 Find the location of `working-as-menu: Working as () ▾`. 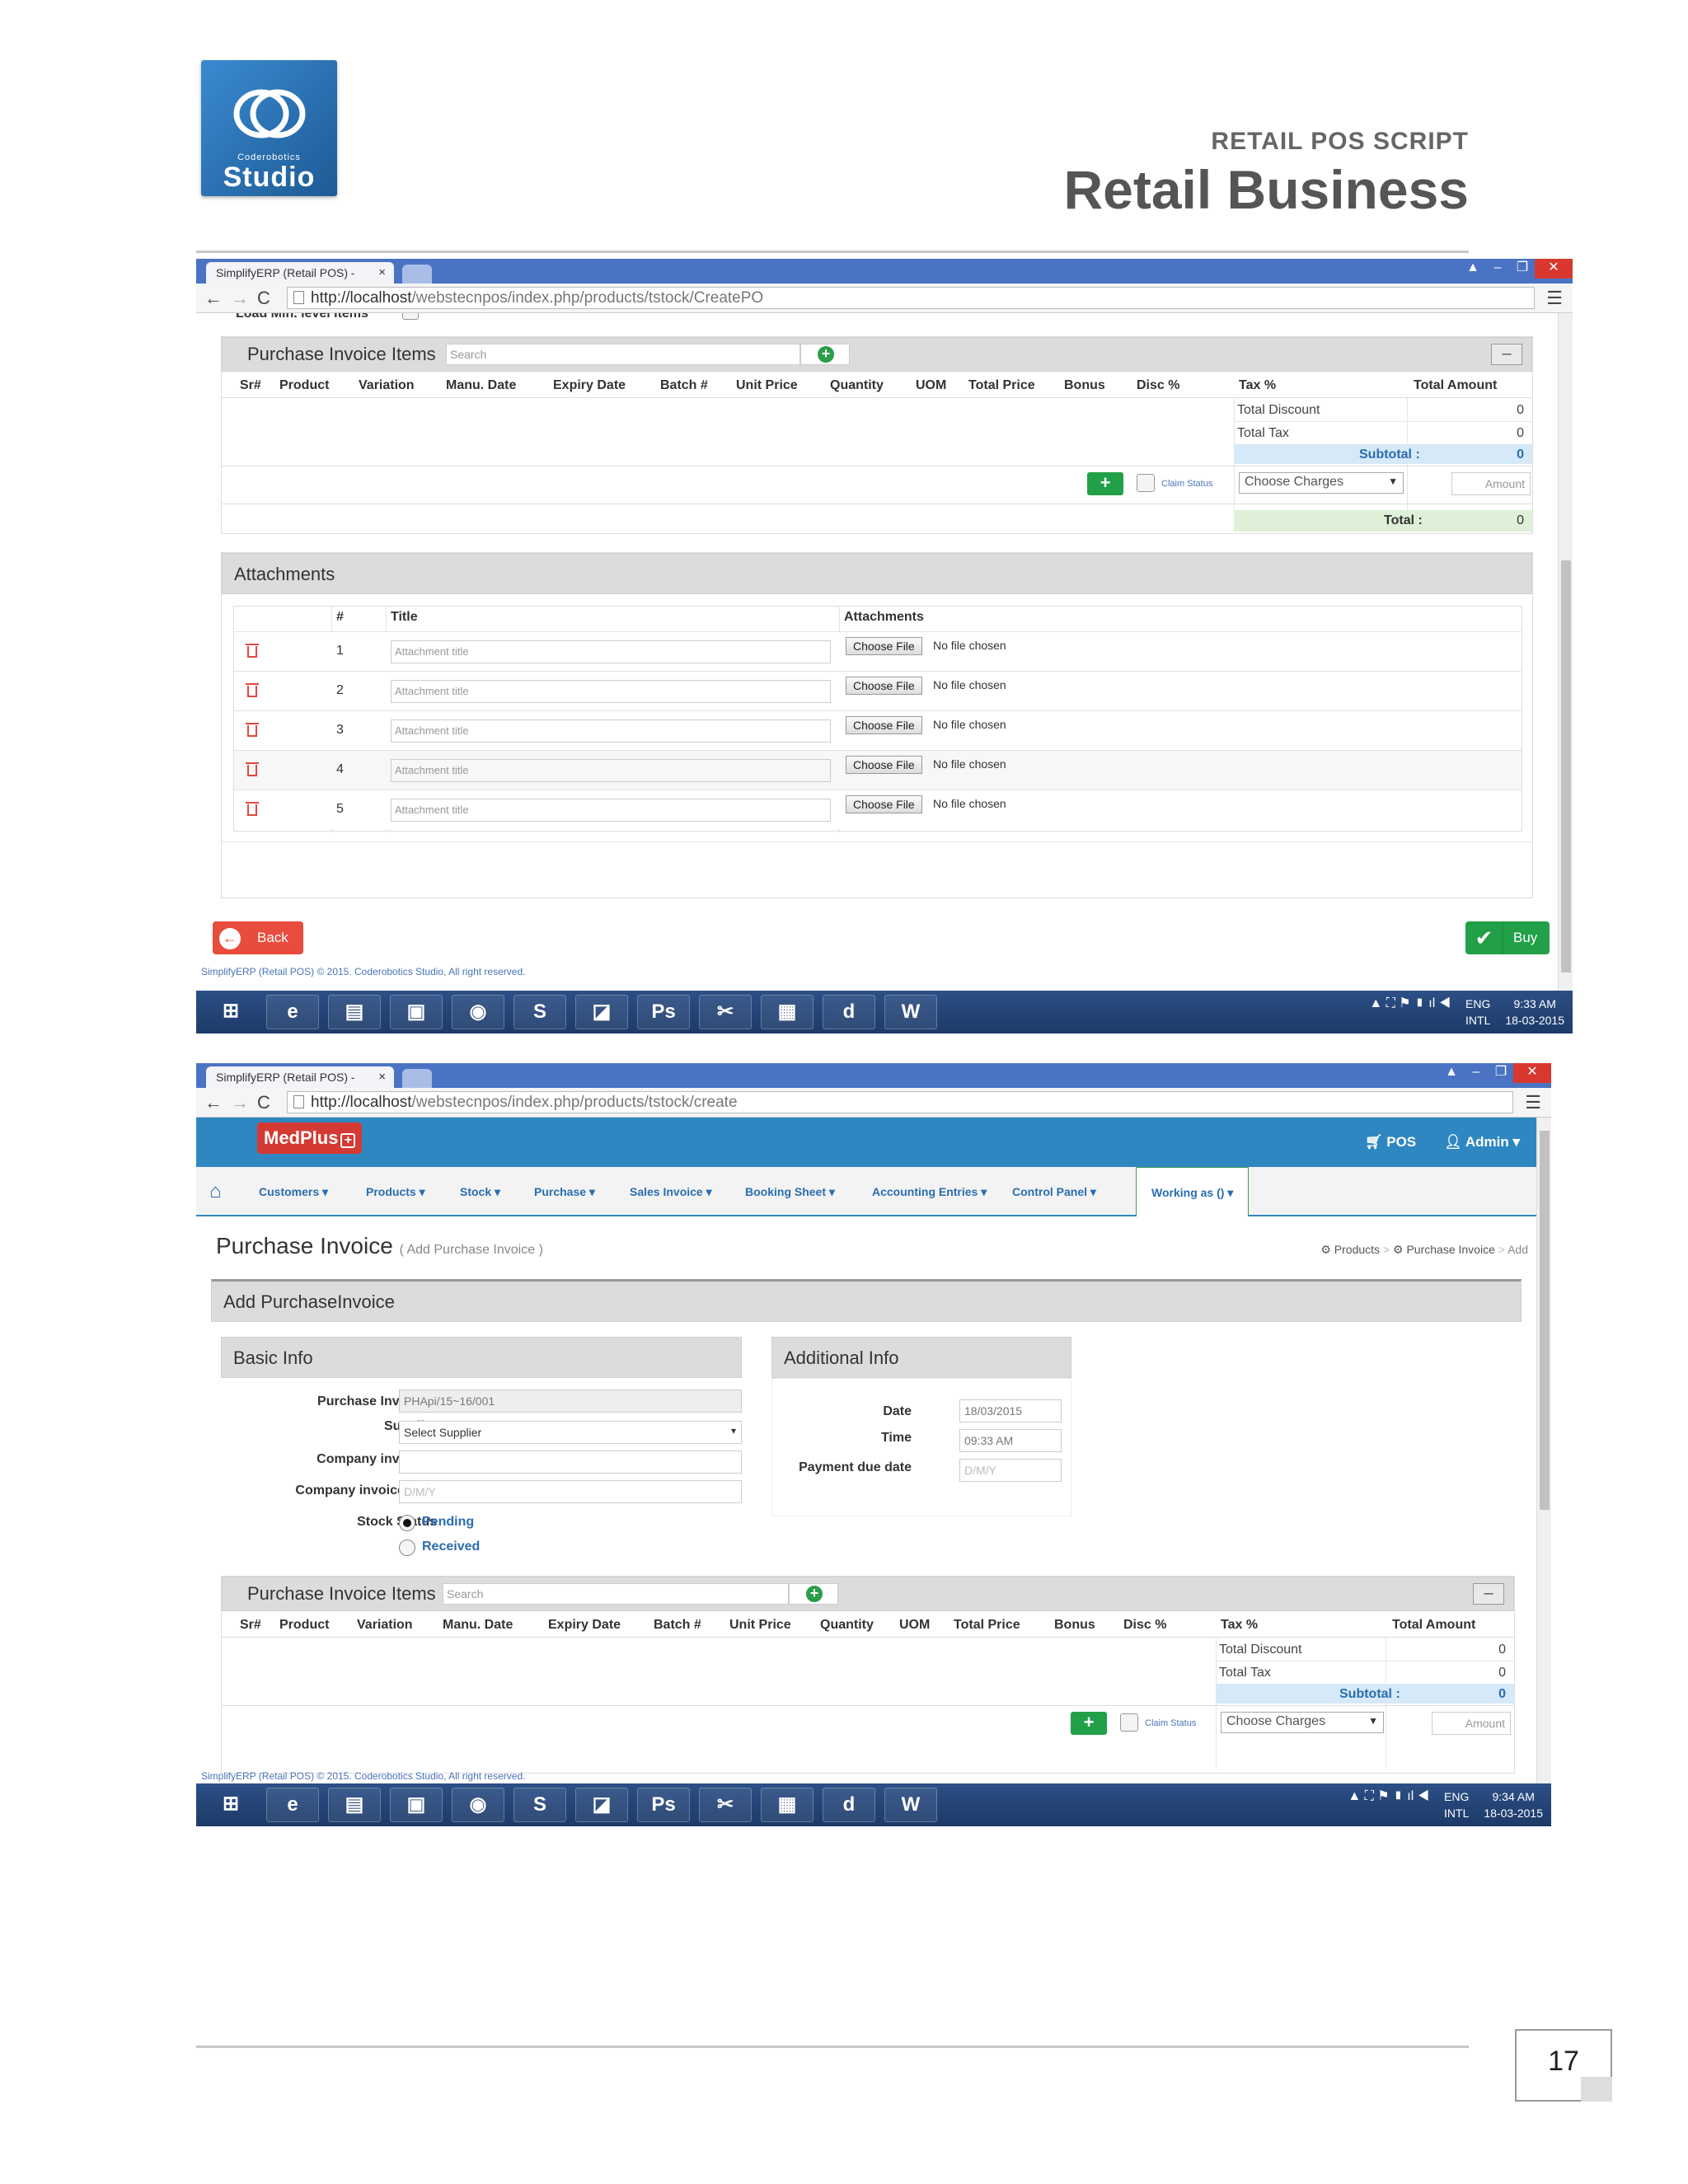

working-as-menu: Working as () ▾ is located at coordinates (1193, 1191).